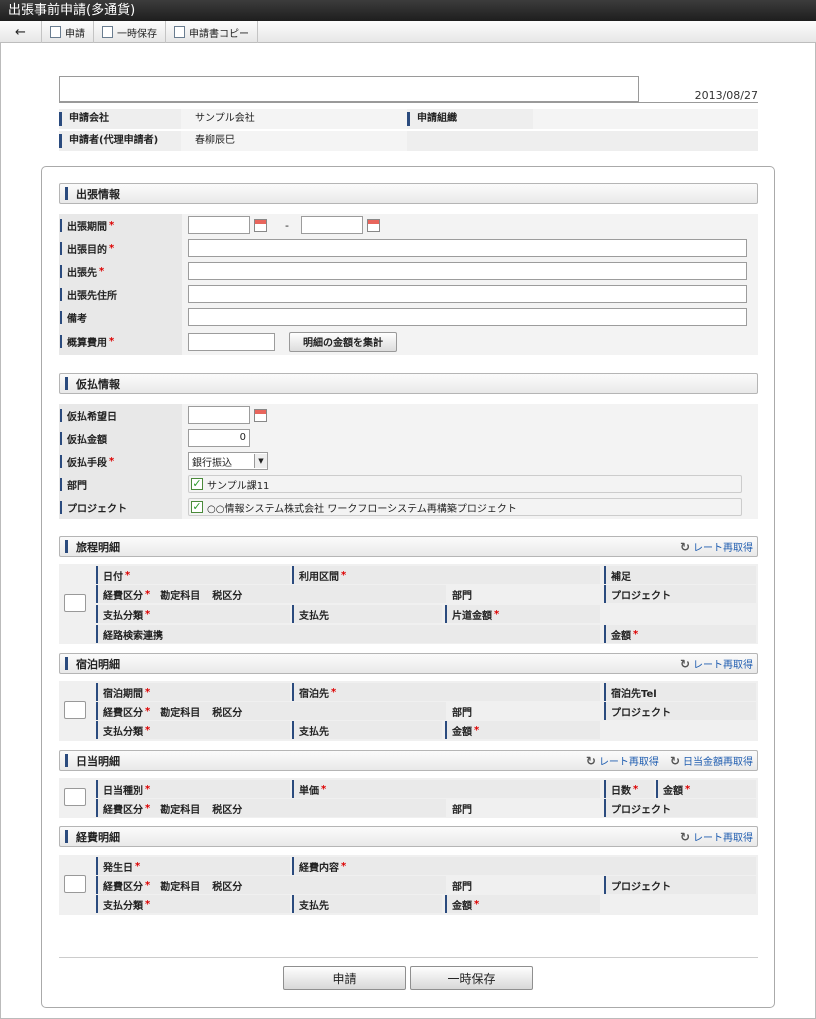 The image size is (816, 1019). I want to click on estimate-input, so click(231, 341).